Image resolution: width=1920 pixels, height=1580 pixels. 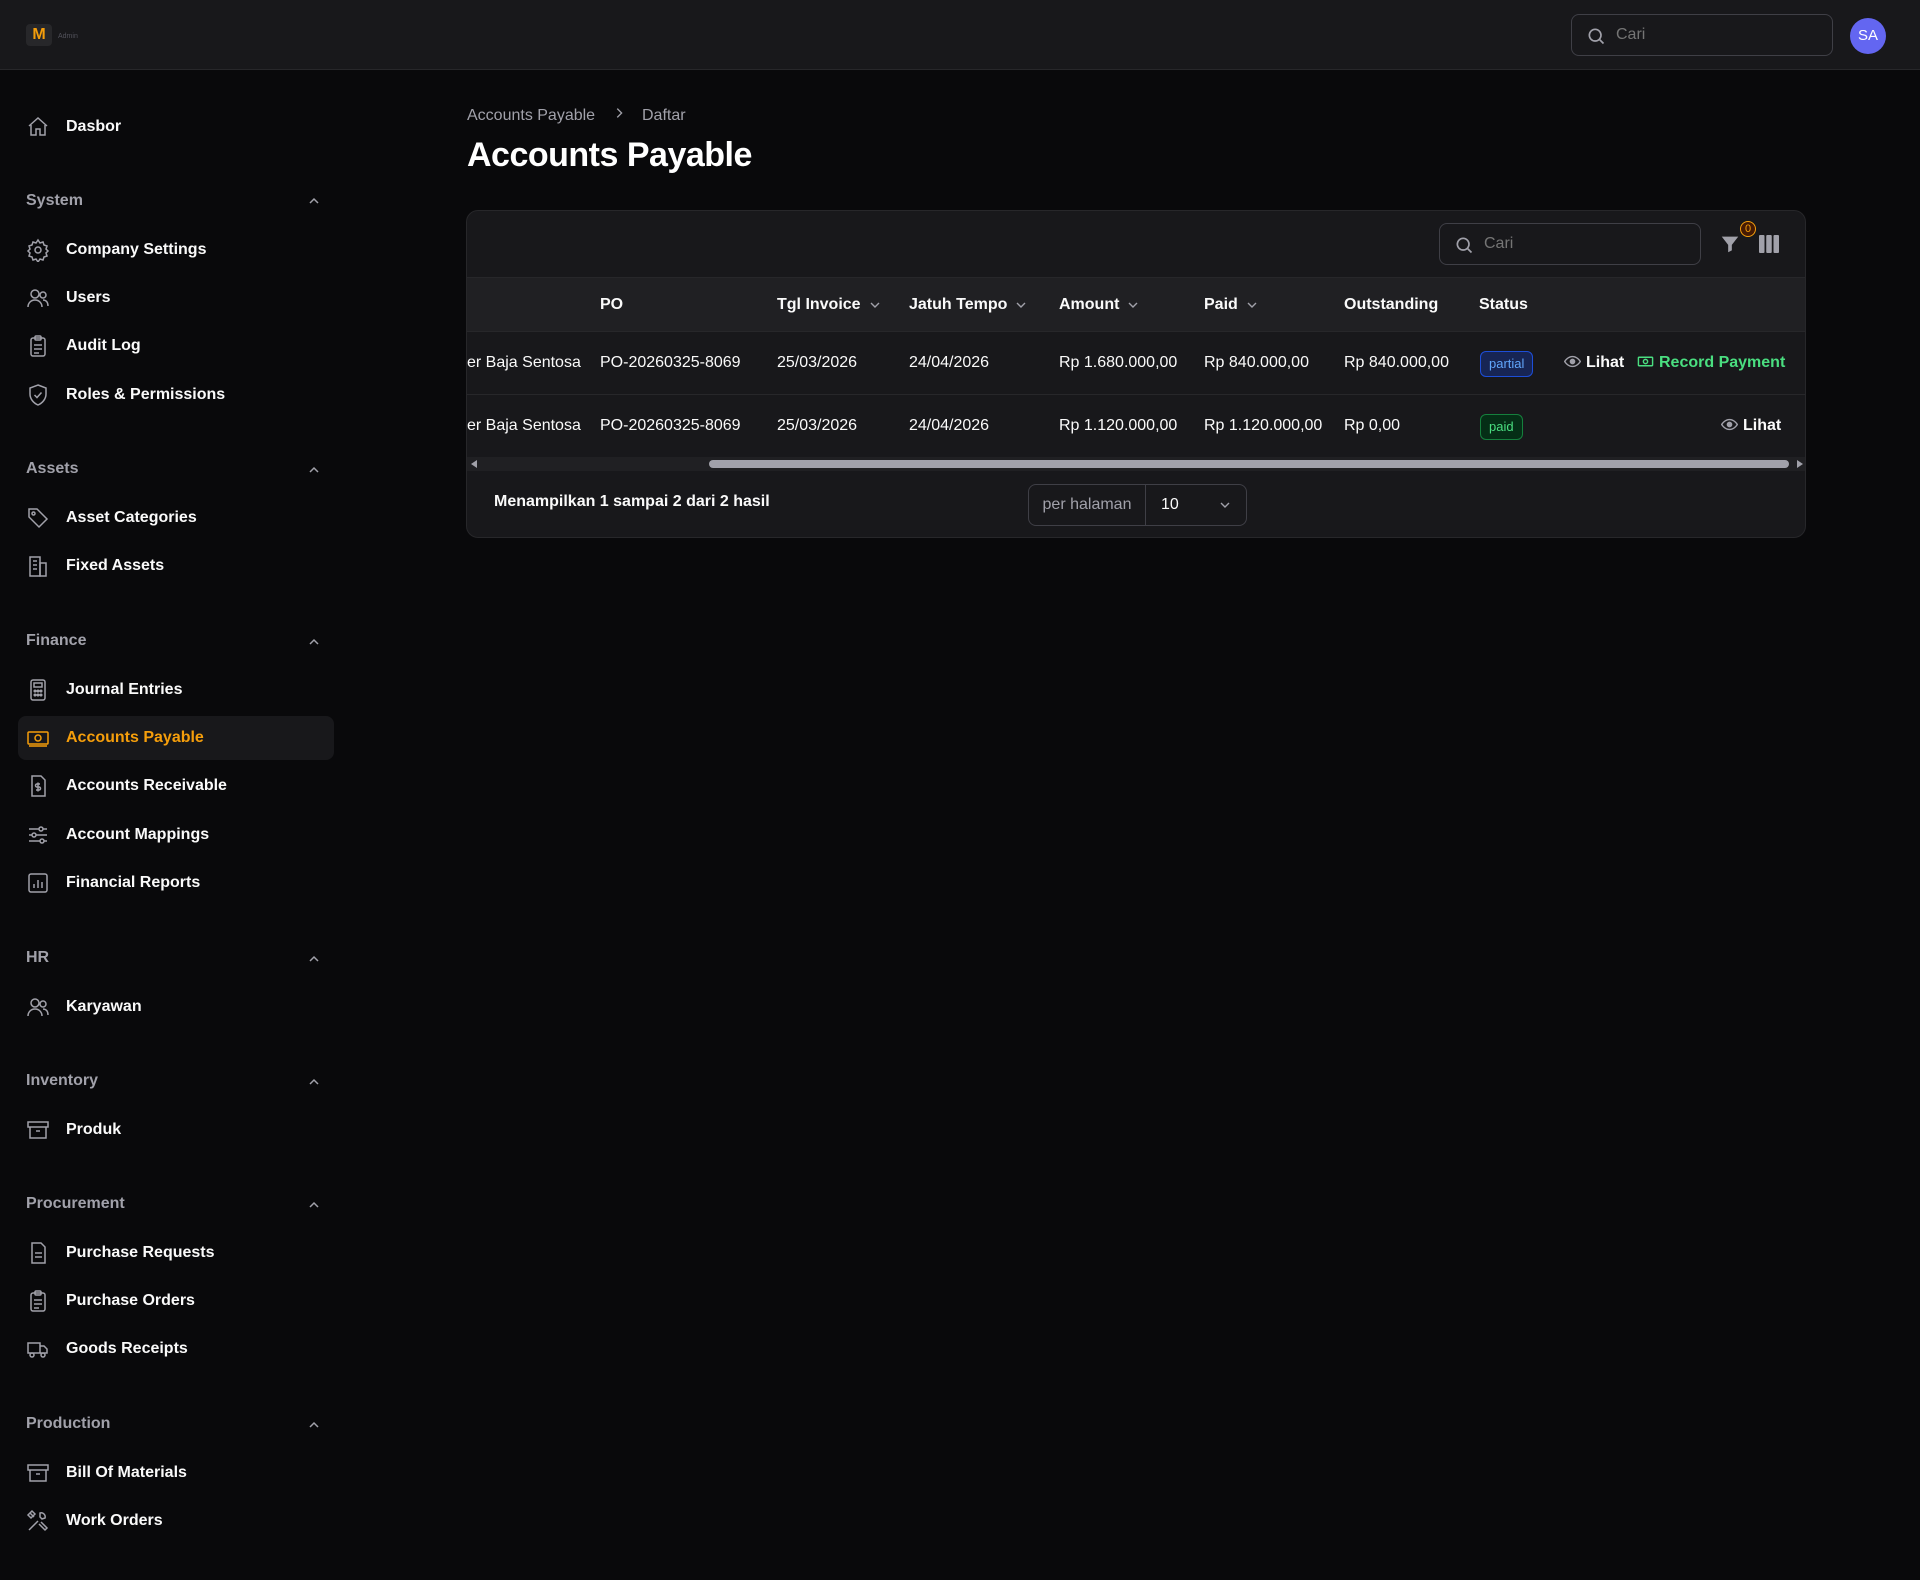 What do you see at coordinates (176, 690) in the screenshot?
I see `sidebar-item-journal-entries: Journal Entries` at bounding box center [176, 690].